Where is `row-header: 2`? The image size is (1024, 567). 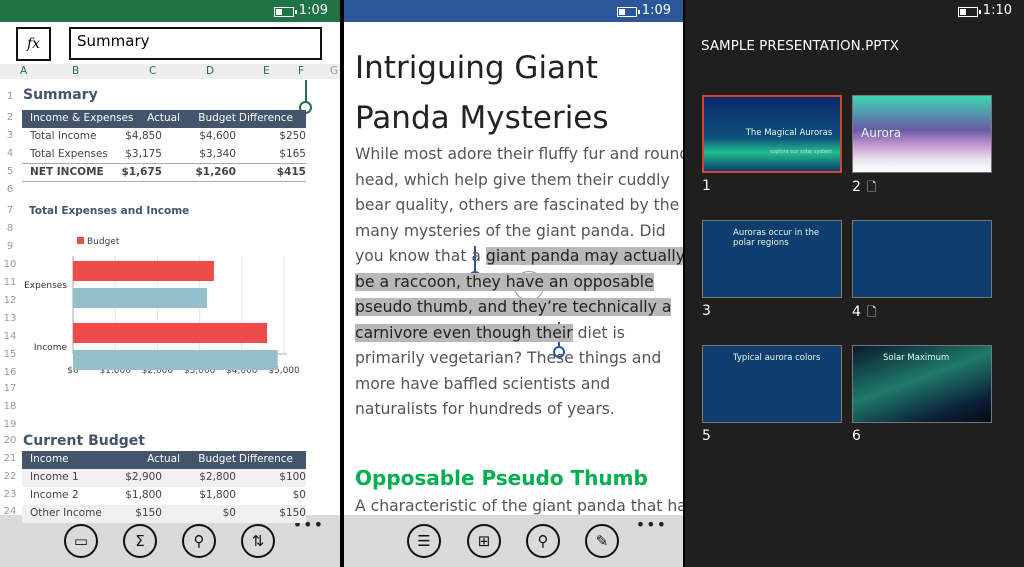
row-header: 2 is located at coordinates (10, 117).